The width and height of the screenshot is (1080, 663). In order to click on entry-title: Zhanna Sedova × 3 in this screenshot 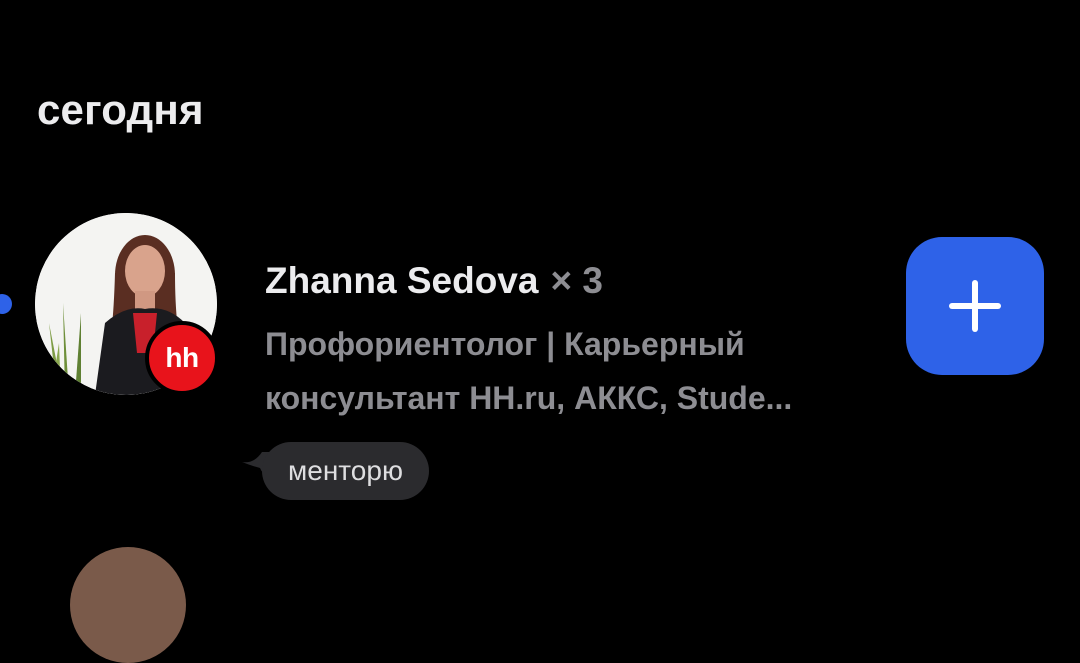, I will do `click(434, 281)`.